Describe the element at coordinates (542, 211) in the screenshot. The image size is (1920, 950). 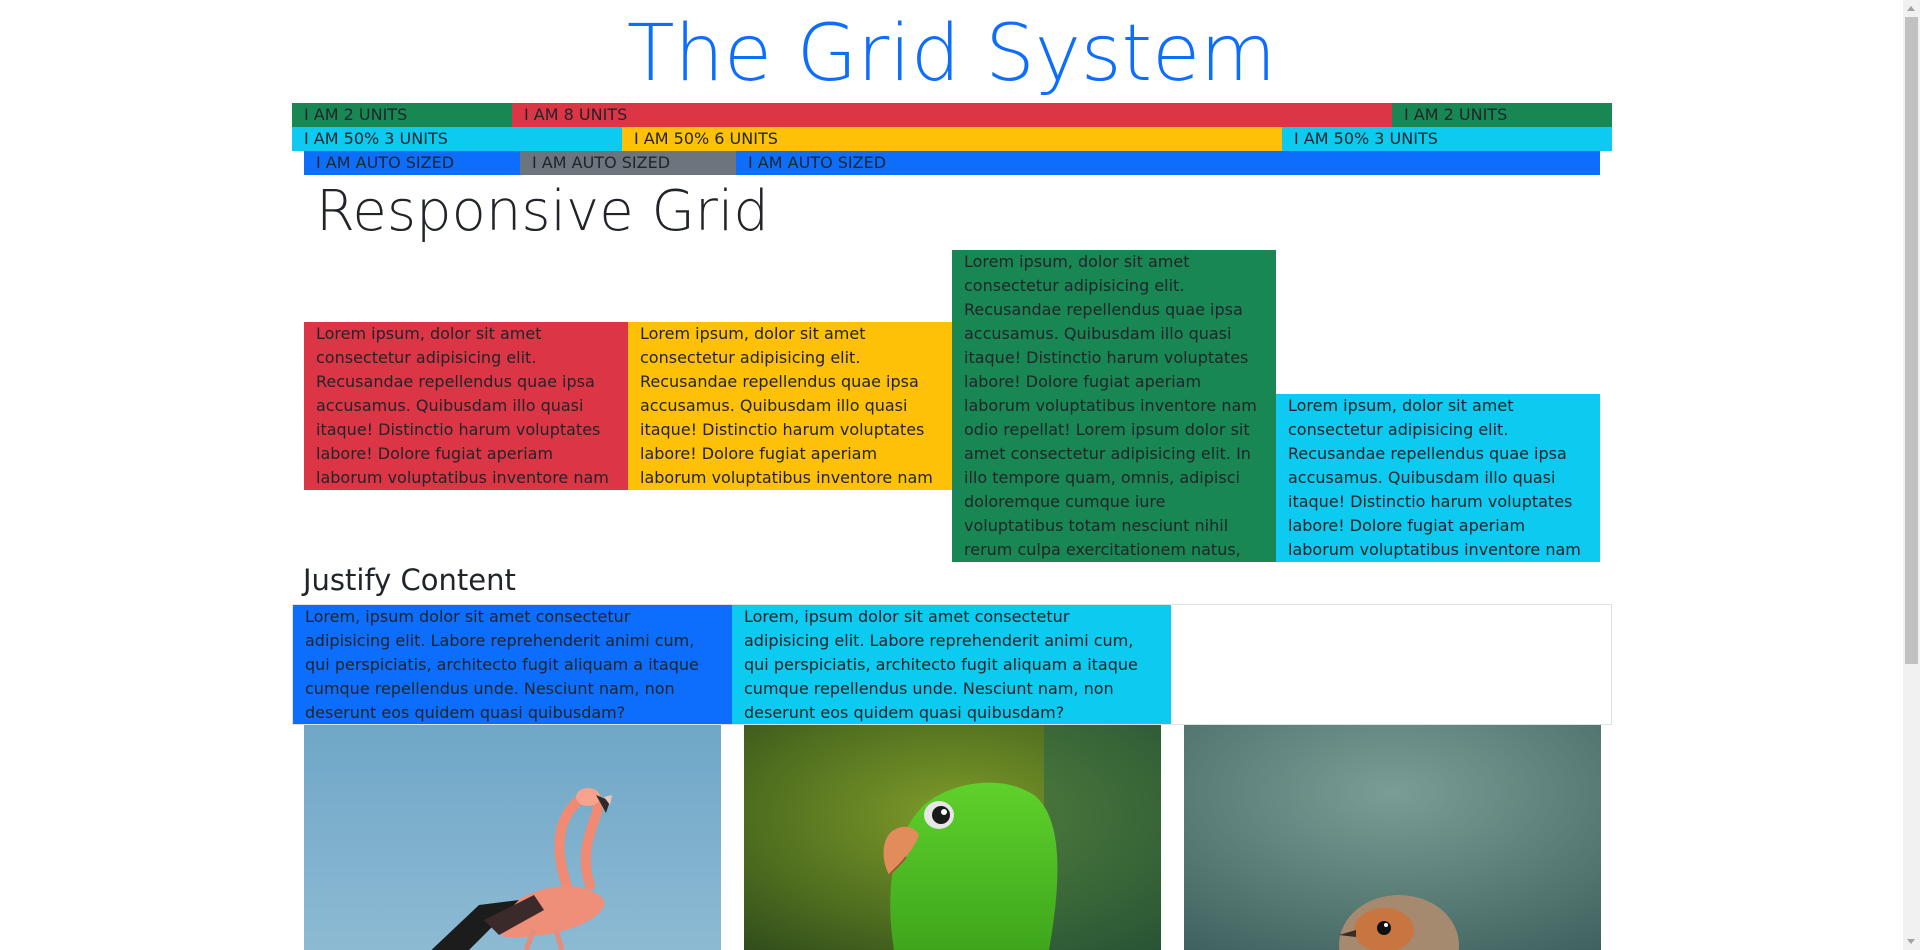
I see `responsive-grid-heading: Responsive Grid` at that location.